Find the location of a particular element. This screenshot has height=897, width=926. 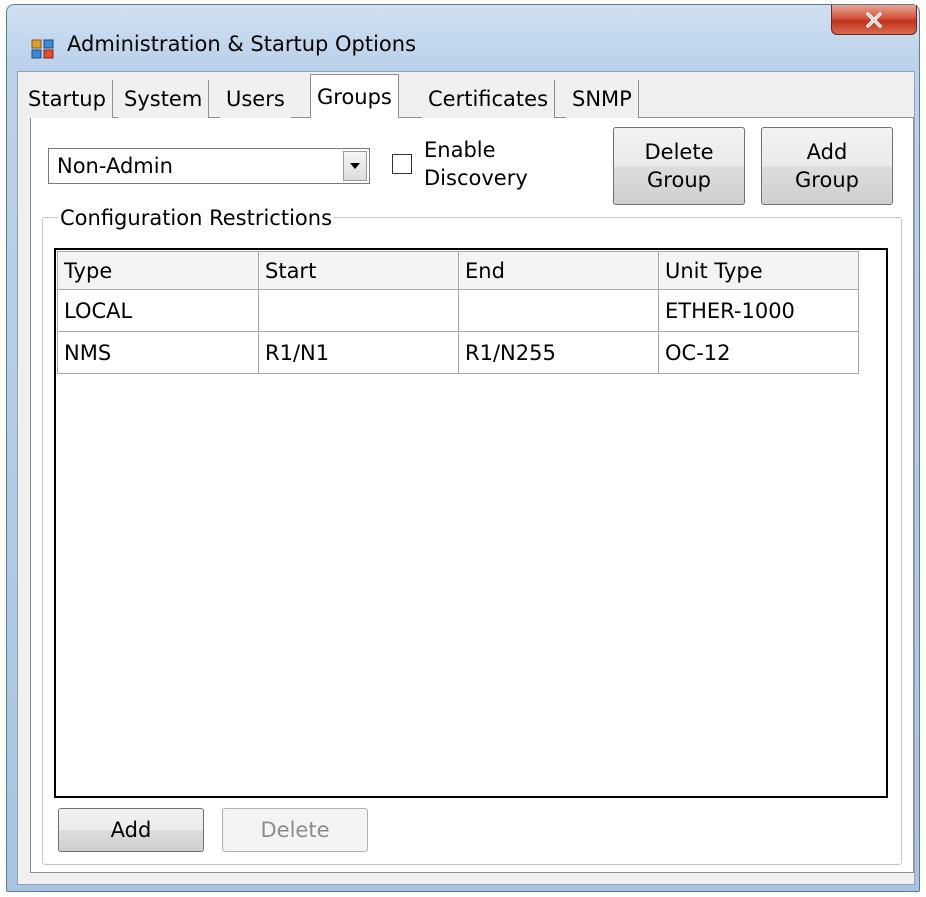

table-cell: LOCAL is located at coordinates (158, 310).